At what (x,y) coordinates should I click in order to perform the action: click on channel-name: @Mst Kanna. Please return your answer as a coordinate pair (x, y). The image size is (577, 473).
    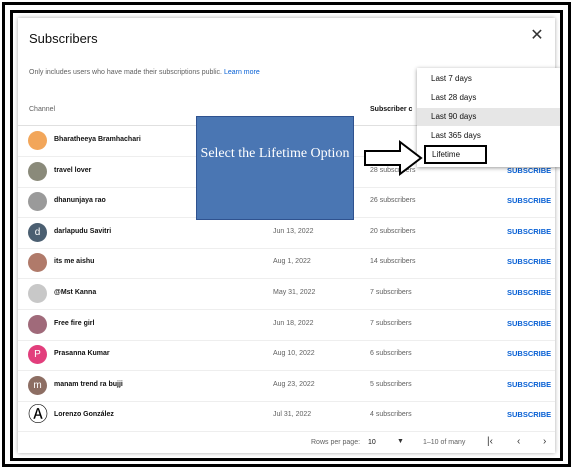
    Looking at the image, I should click on (75, 292).